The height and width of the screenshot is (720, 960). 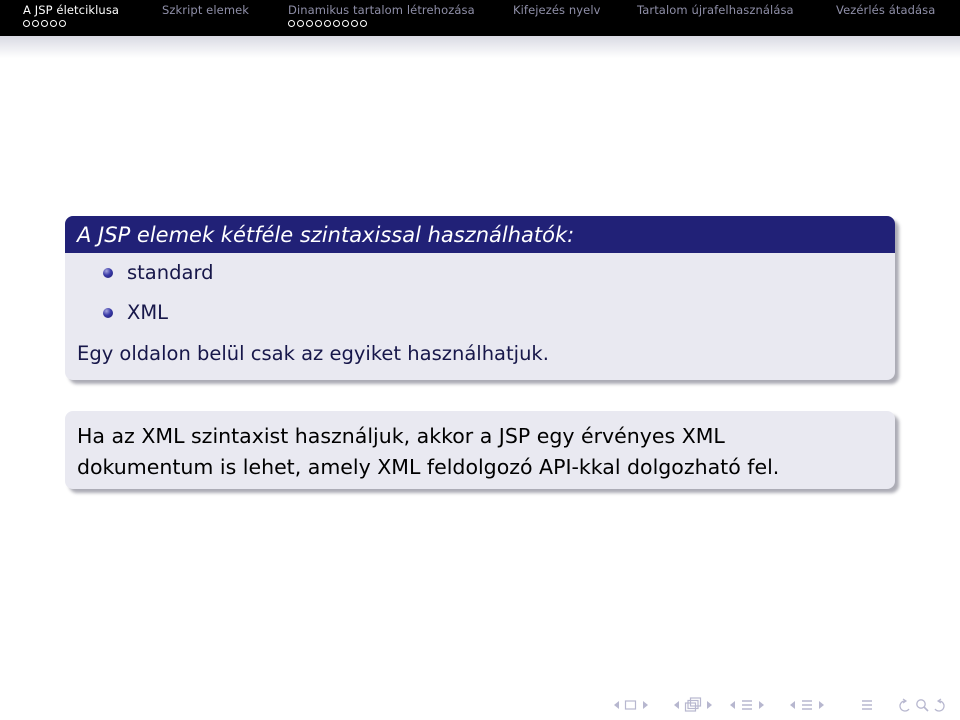 I want to click on nav-section-content-reuse: Tartalom újrafelhasználása, so click(x=715, y=10).